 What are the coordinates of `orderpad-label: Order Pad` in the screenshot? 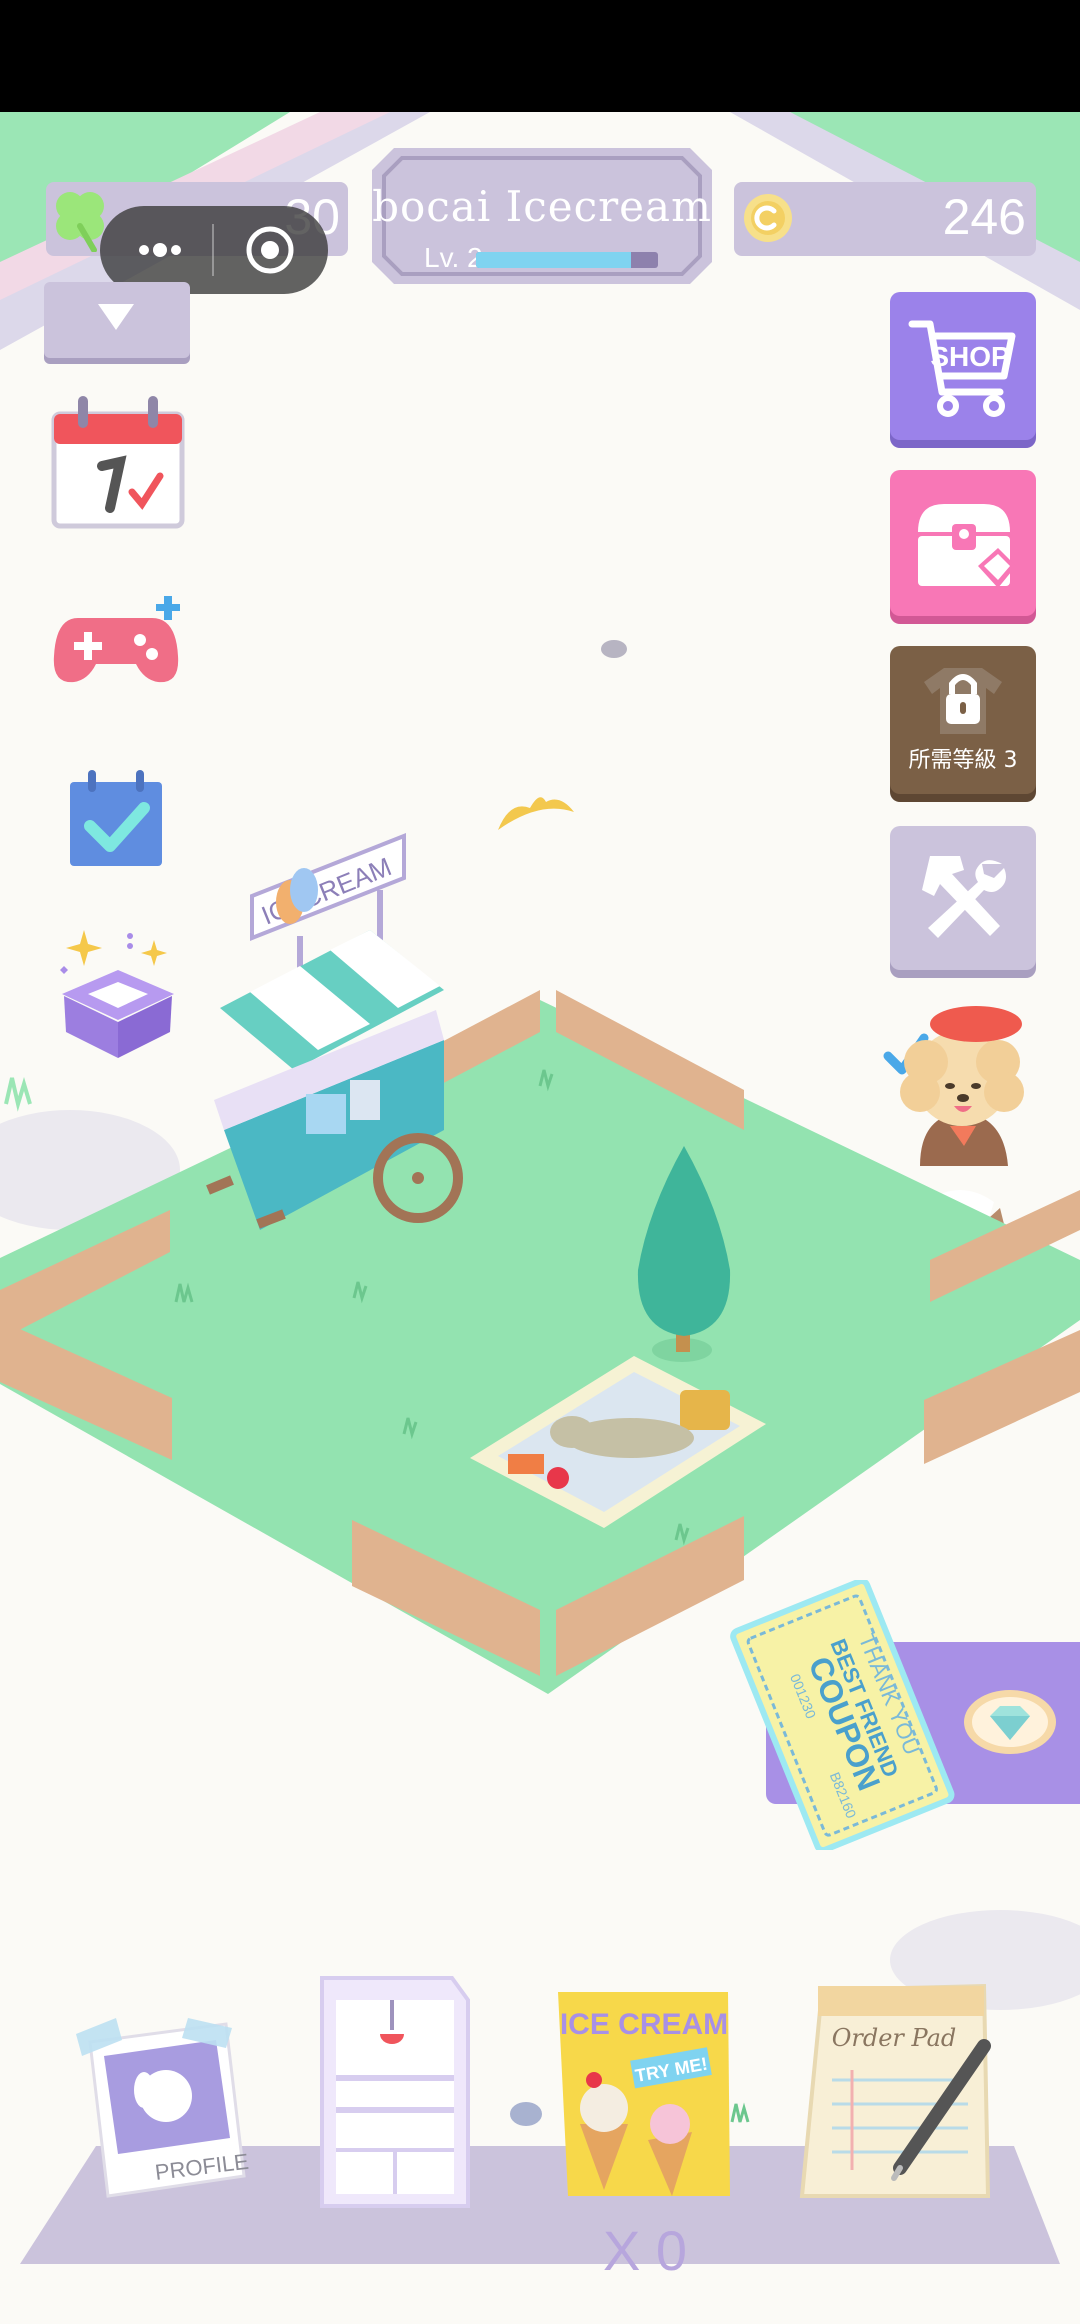 It's located at (894, 2038).